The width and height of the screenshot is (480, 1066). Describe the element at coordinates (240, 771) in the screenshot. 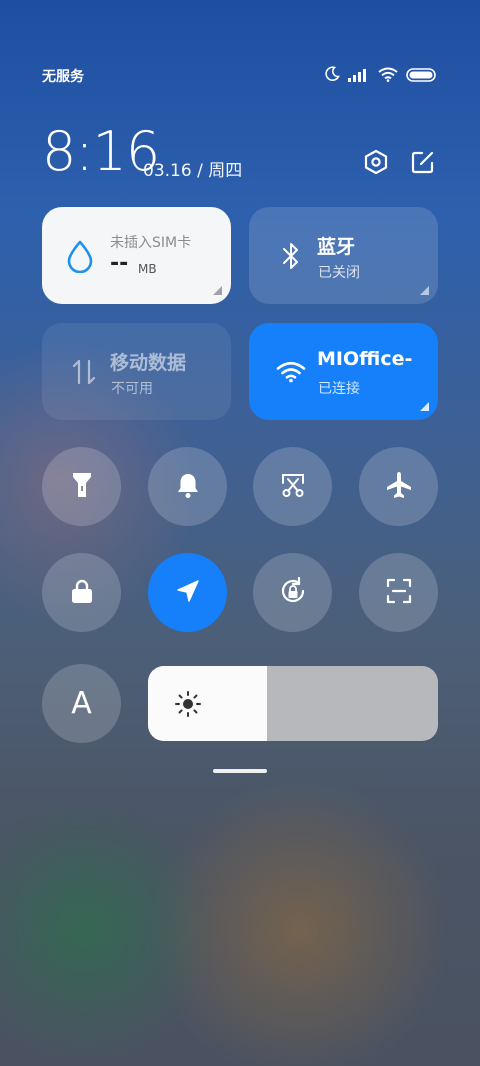

I see `panel-drag-handle` at that location.